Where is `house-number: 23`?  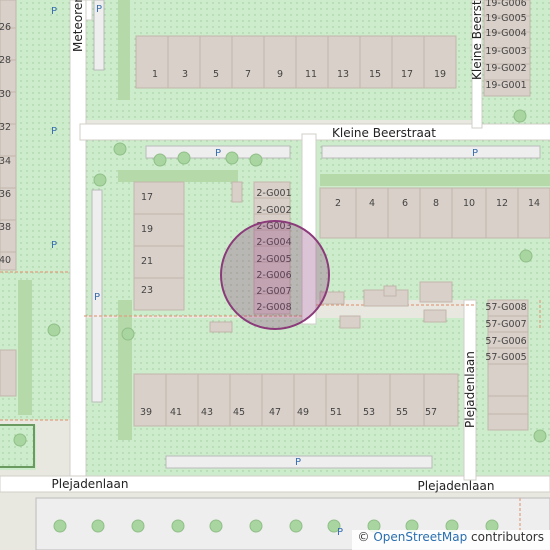 house-number: 23 is located at coordinates (147, 290).